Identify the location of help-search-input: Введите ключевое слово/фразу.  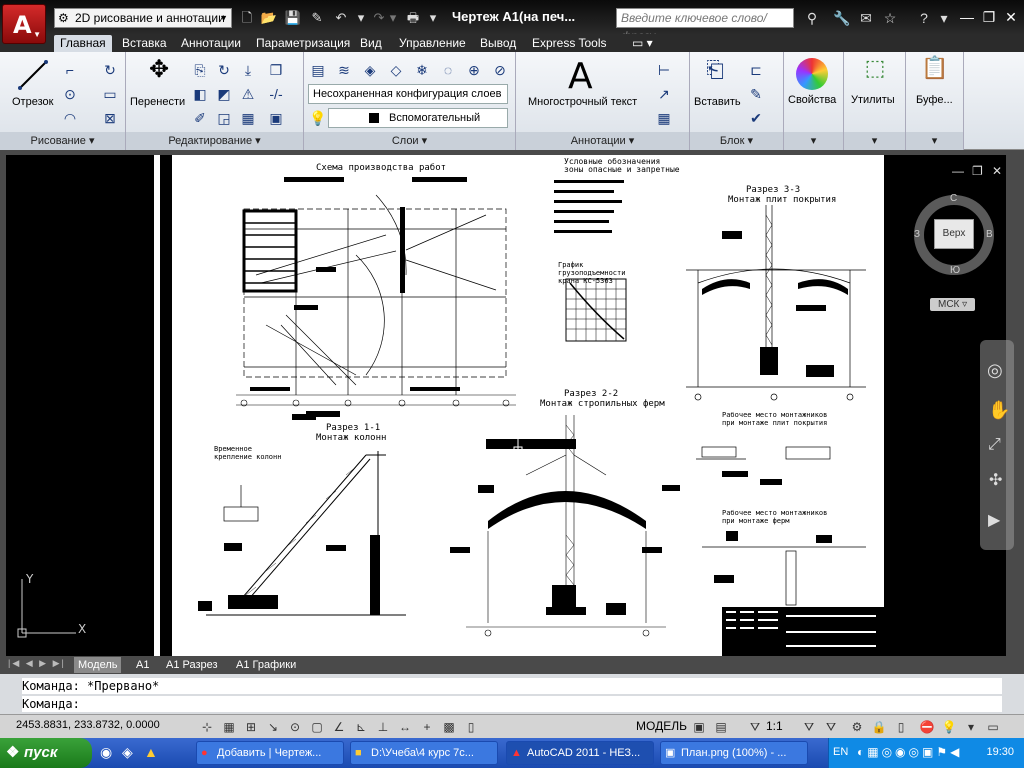
(705, 25).